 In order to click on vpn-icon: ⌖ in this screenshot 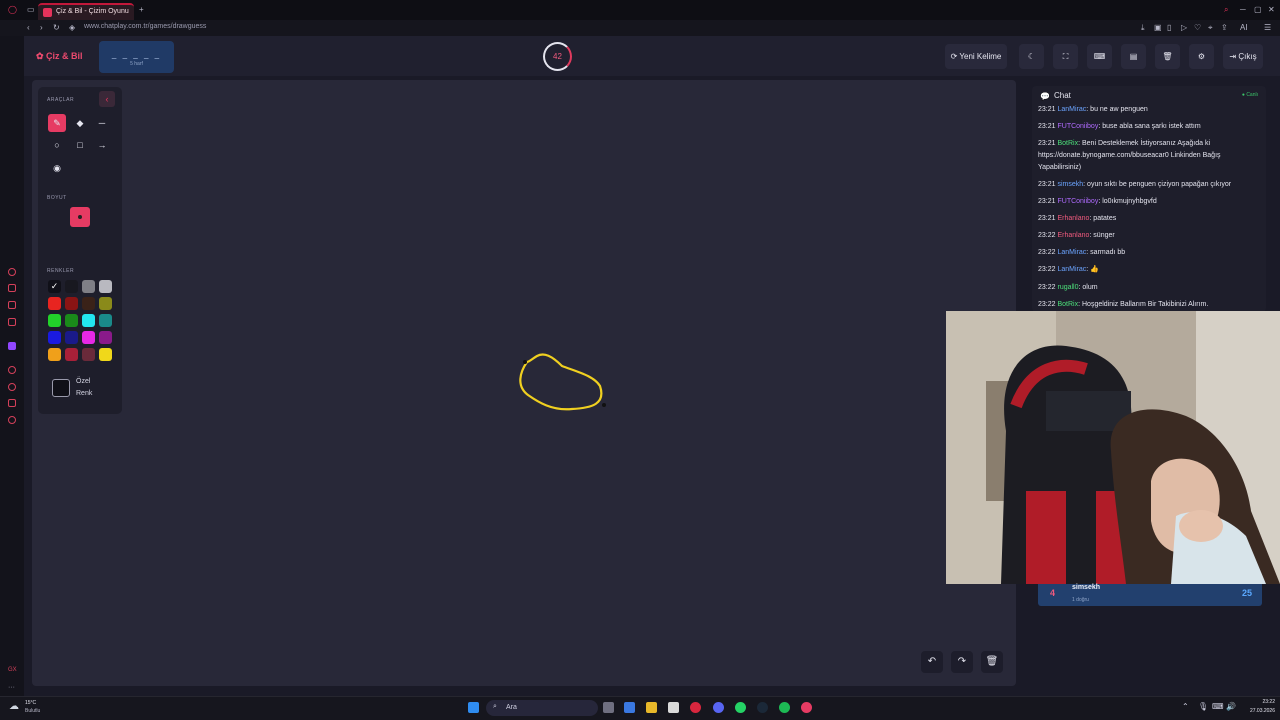, I will do `click(1210, 28)`.